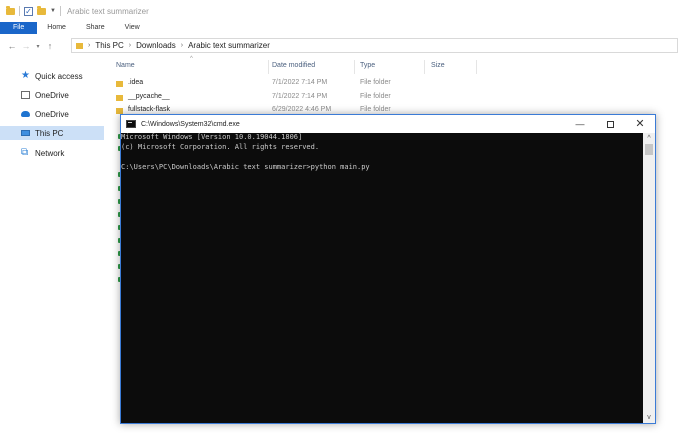  What do you see at coordinates (59, 76) in the screenshot?
I see `sidebar-item-label: Quick access` at bounding box center [59, 76].